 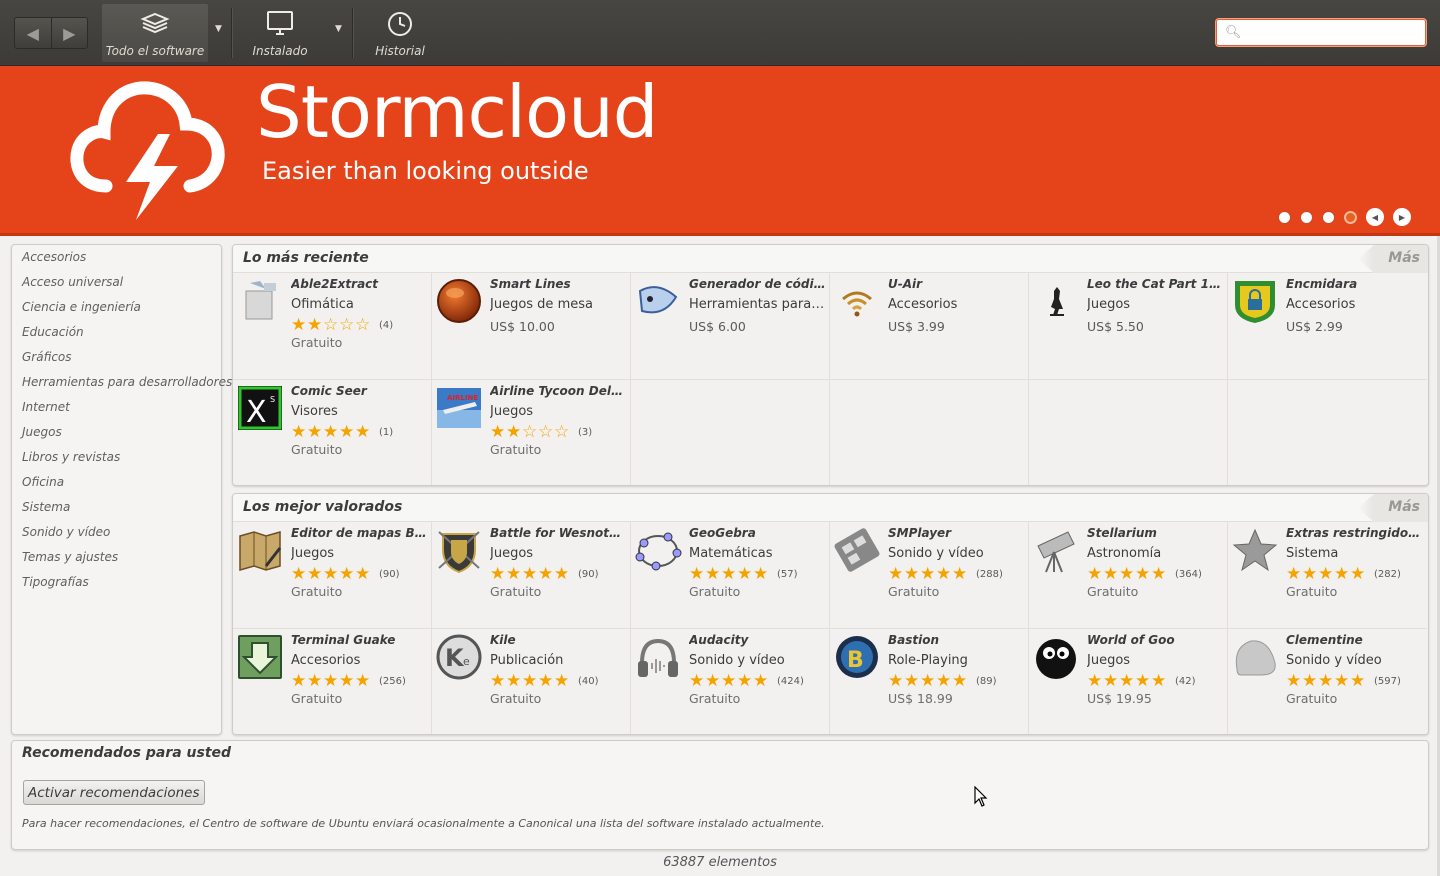 What do you see at coordinates (929, 326) in the screenshot?
I see `app-tile: U-Air Accesorios US$ 3.99` at bounding box center [929, 326].